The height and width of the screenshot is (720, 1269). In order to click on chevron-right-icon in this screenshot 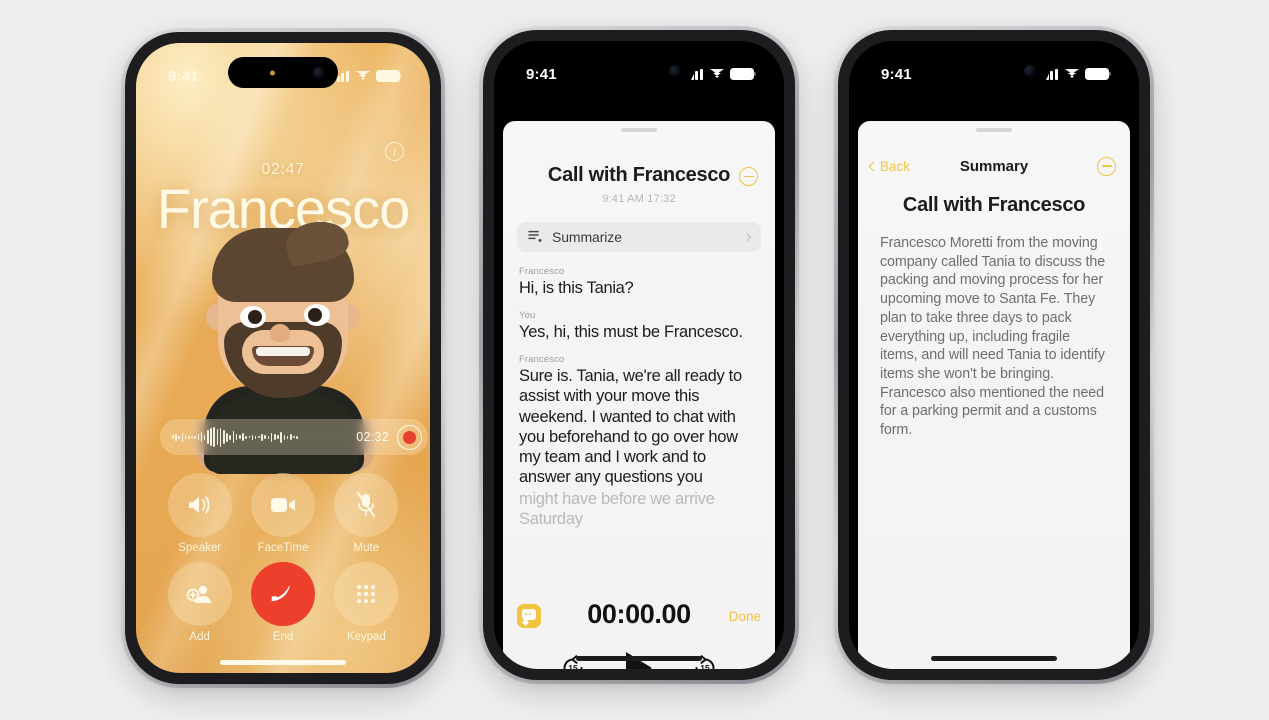, I will do `click(747, 237)`.